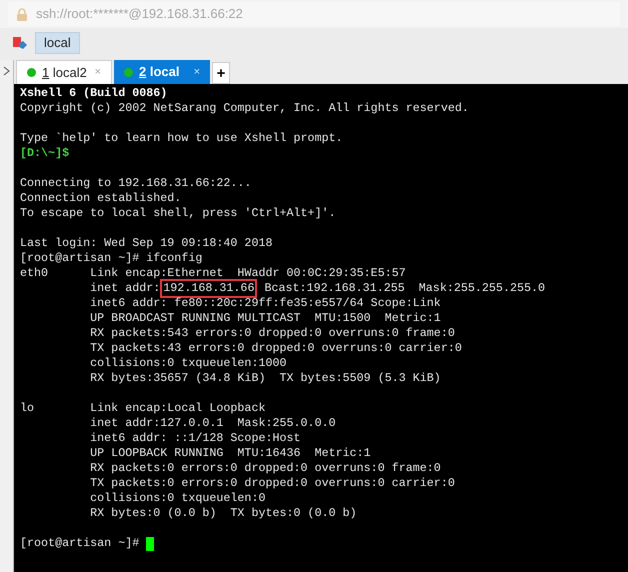 This screenshot has width=628, height=572. What do you see at coordinates (265, 303) in the screenshot?
I see `terminal-line: inet6 addr: fe80::20c:29ff:fe35:e557/64 Scope:Link` at bounding box center [265, 303].